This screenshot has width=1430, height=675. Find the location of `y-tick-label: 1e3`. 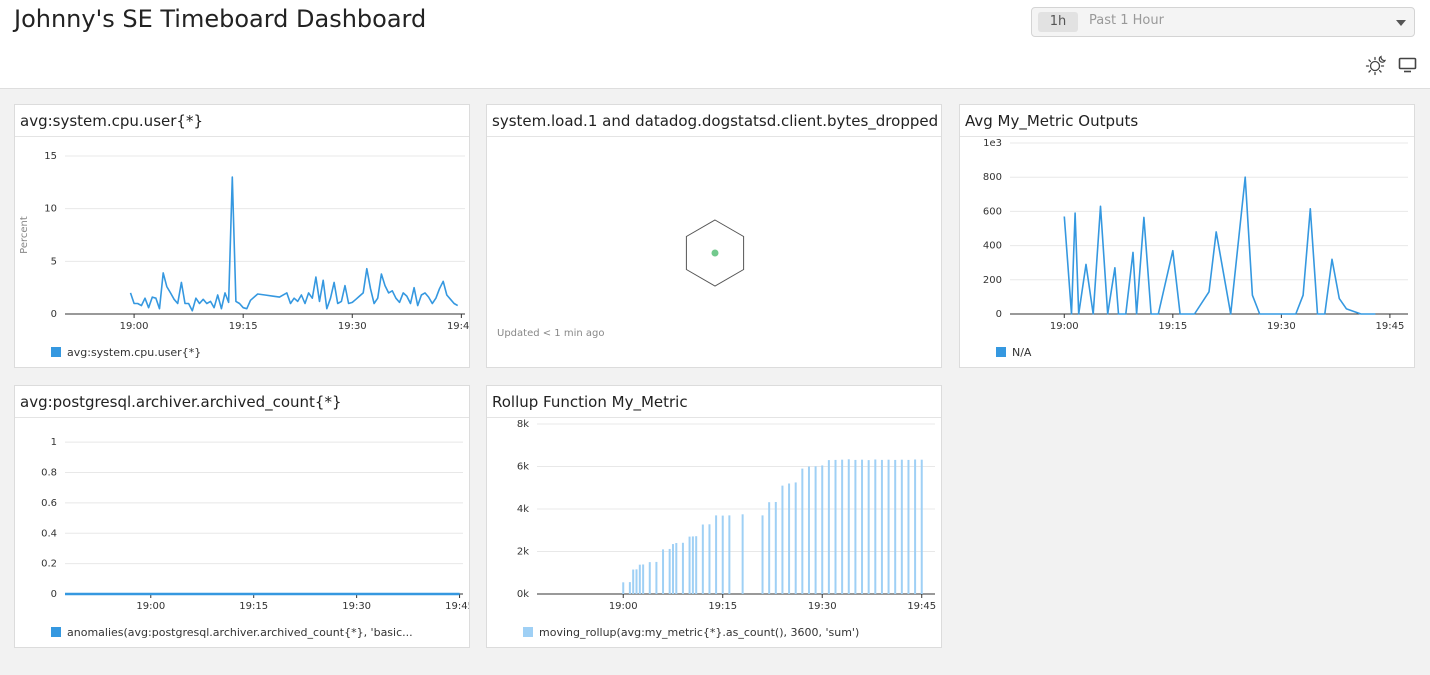

y-tick-label: 1e3 is located at coordinates (992, 143).